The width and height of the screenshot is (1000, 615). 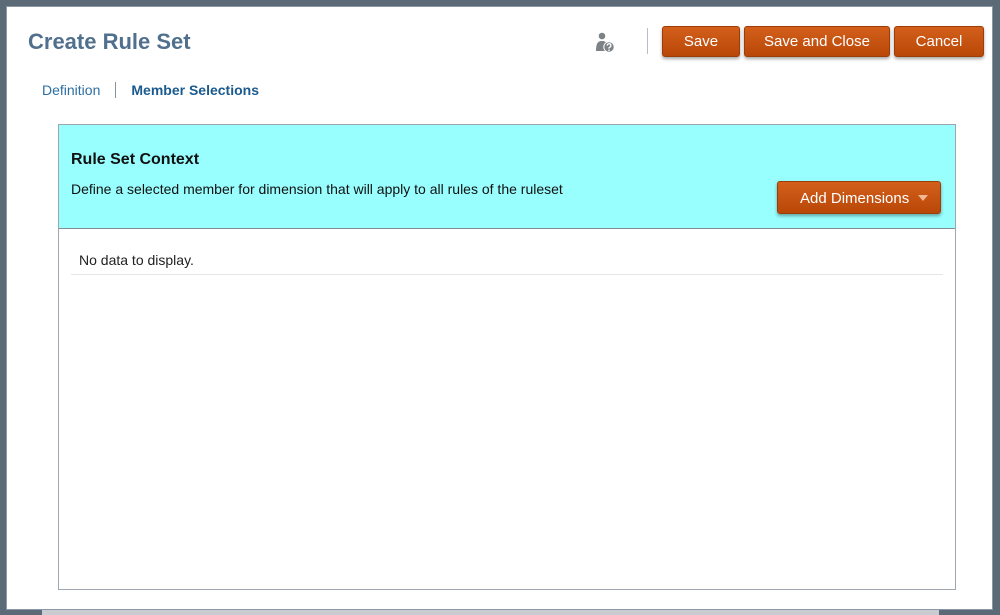 What do you see at coordinates (71, 90) in the screenshot?
I see `tab-definition: Definition` at bounding box center [71, 90].